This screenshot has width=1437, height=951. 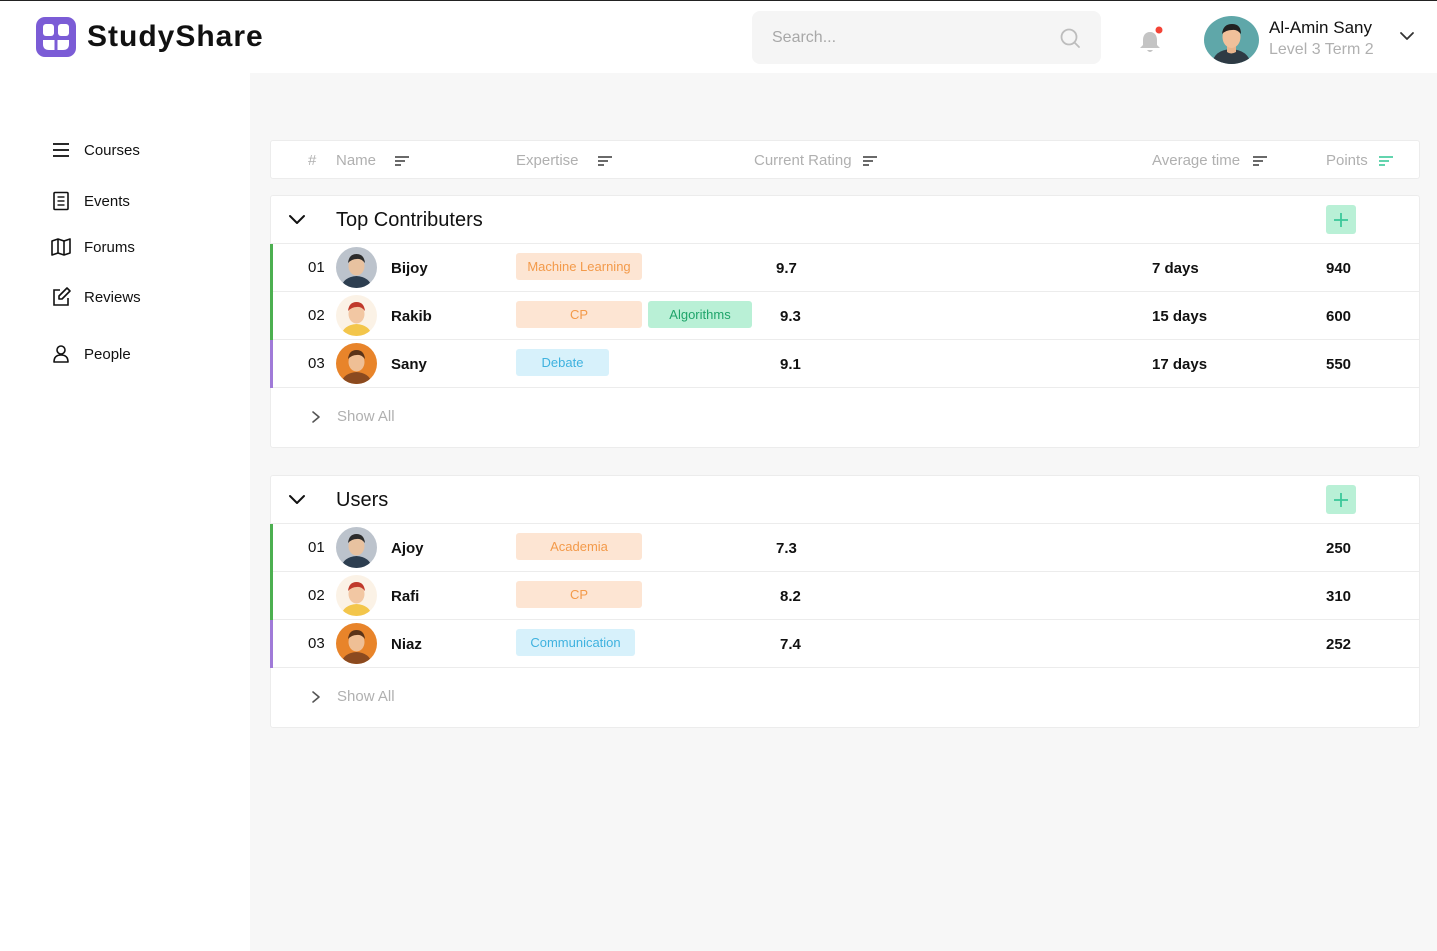 What do you see at coordinates (579, 266) in the screenshot?
I see `expertise-tag: Machine Learning` at bounding box center [579, 266].